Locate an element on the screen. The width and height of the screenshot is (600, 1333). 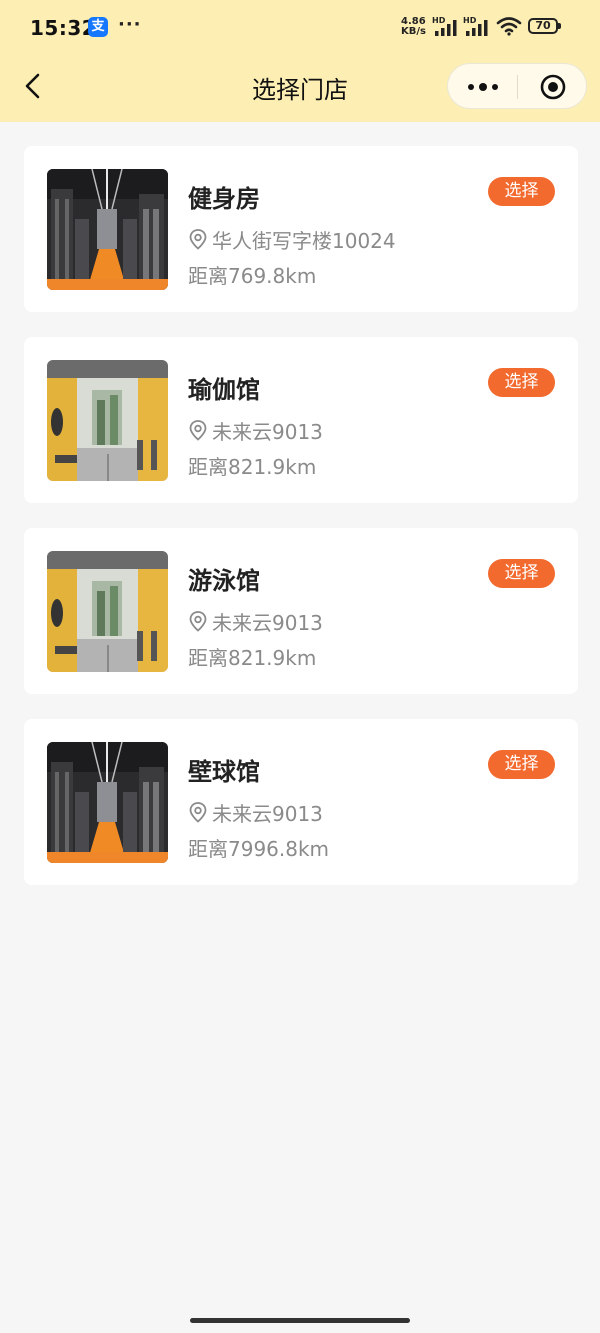
store-card: 瑜伽馆 未来云9013 距离821.9km 选择 is located at coordinates (301, 420).